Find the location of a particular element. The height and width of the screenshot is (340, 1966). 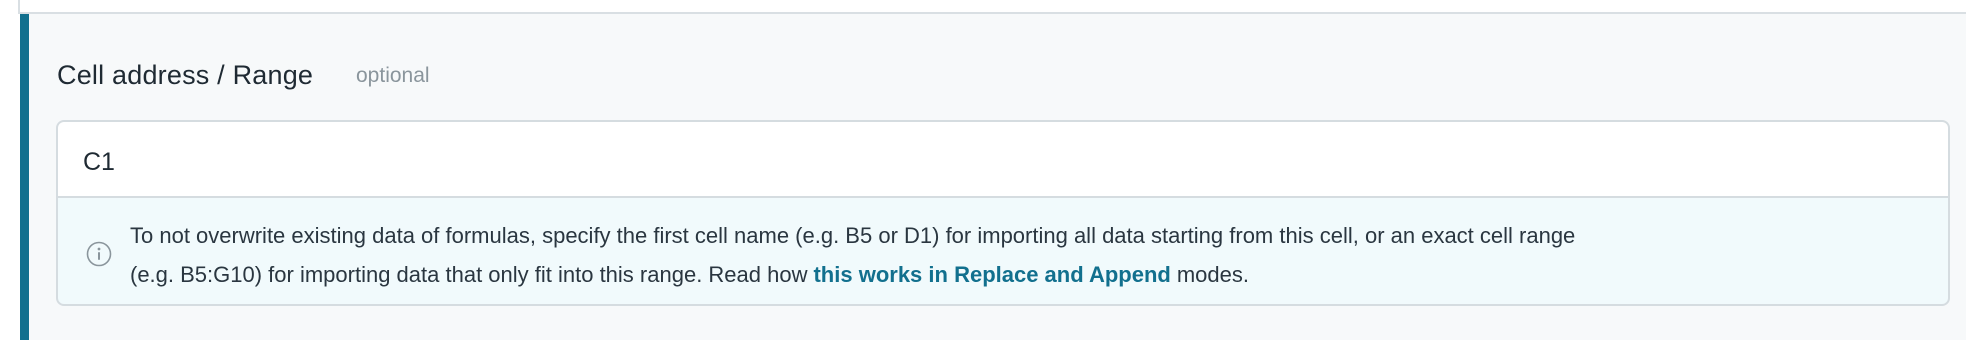

cell-range-input is located at coordinates (983, 162).